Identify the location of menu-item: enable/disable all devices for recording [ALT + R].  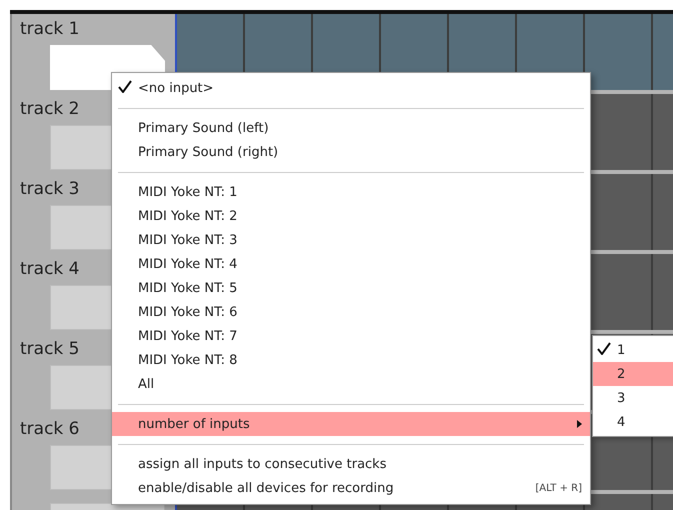
(351, 488).